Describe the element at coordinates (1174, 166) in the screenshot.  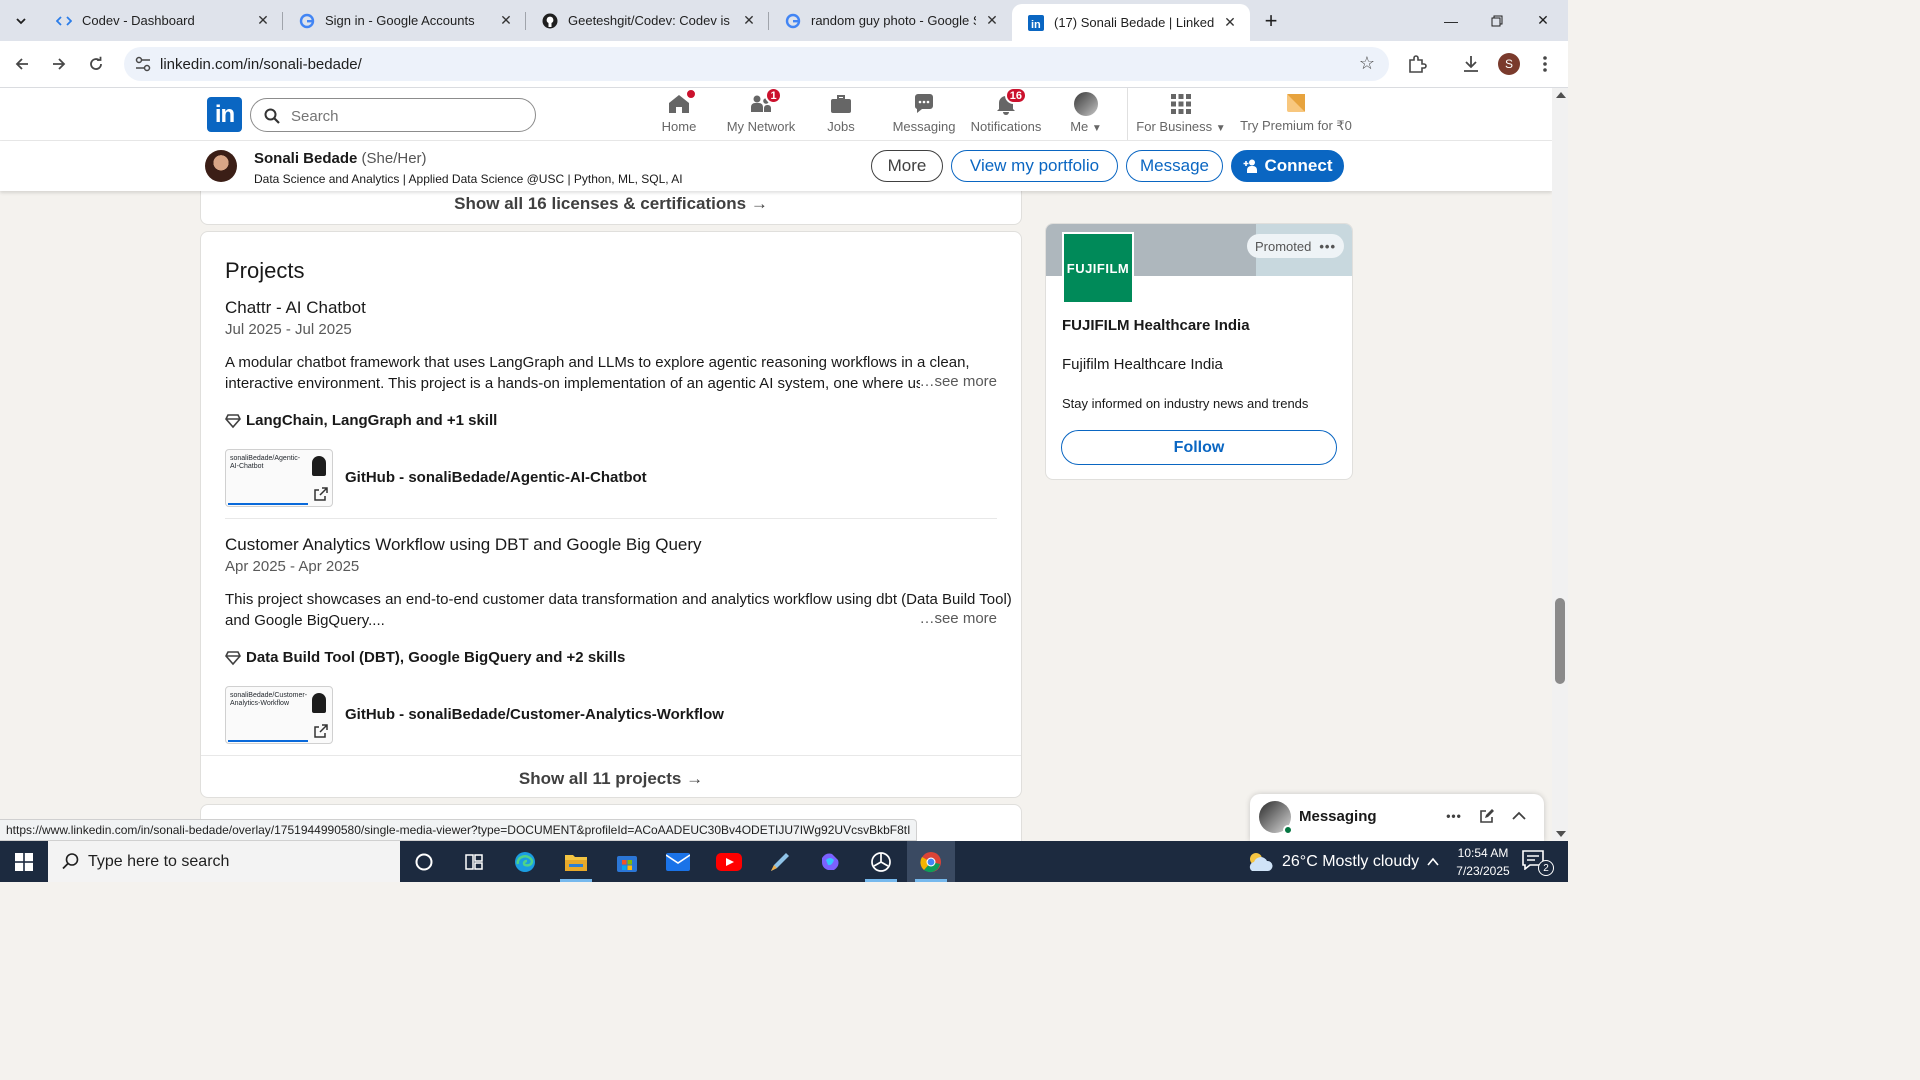
I see `message-button: Message` at that location.